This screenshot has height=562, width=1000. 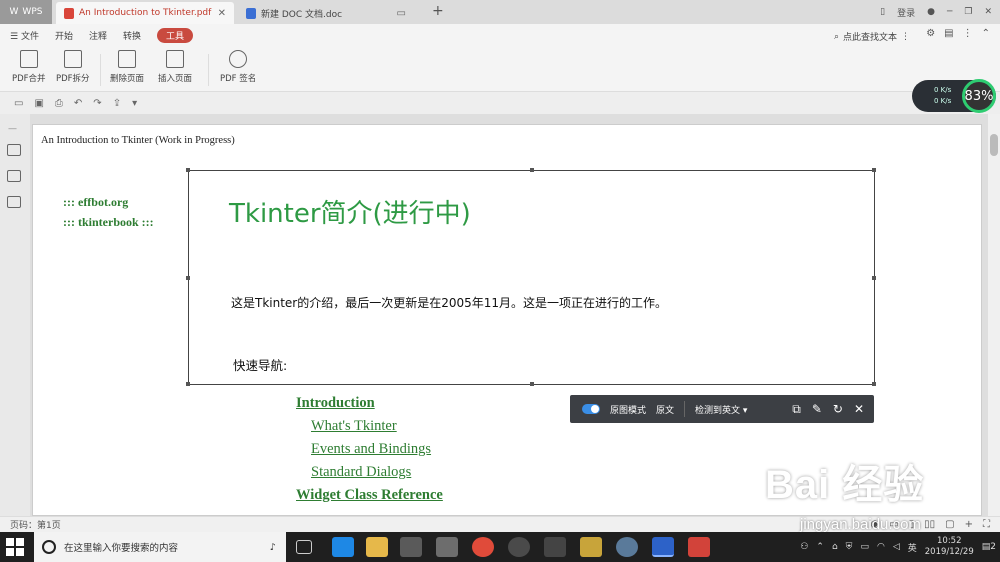 What do you see at coordinates (804, 547) in the screenshot?
I see `people-icon: ⚇` at bounding box center [804, 547].